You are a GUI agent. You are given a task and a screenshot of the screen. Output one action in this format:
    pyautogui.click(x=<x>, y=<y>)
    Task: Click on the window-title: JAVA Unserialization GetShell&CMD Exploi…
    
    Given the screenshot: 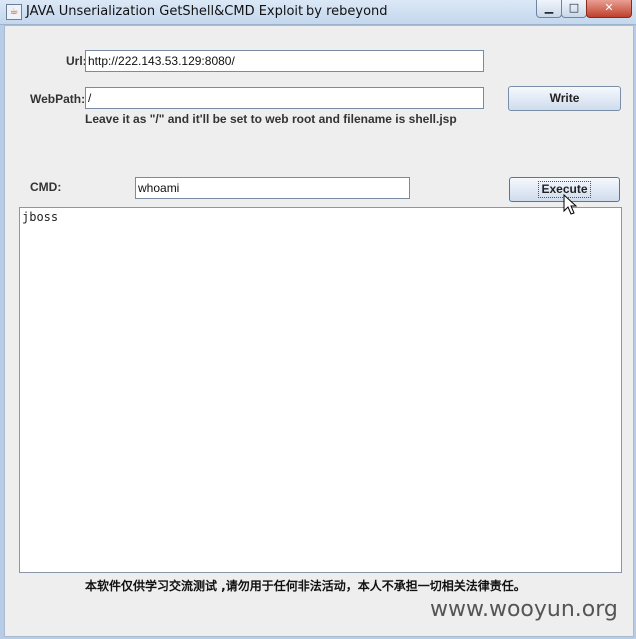 What is the action you would take?
    pyautogui.click(x=165, y=11)
    